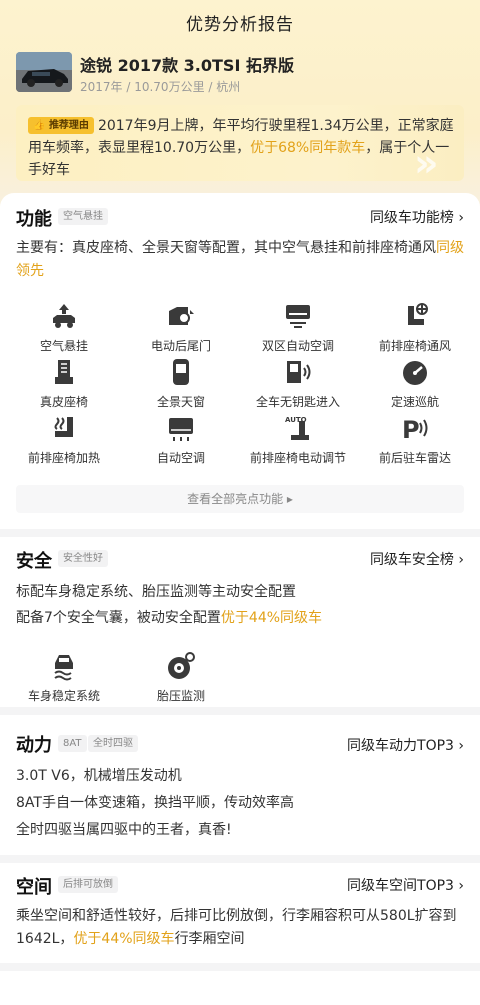 This screenshot has height=1005, width=480. I want to click on recommend-tag-label: 推荐理由, so click(68, 125).